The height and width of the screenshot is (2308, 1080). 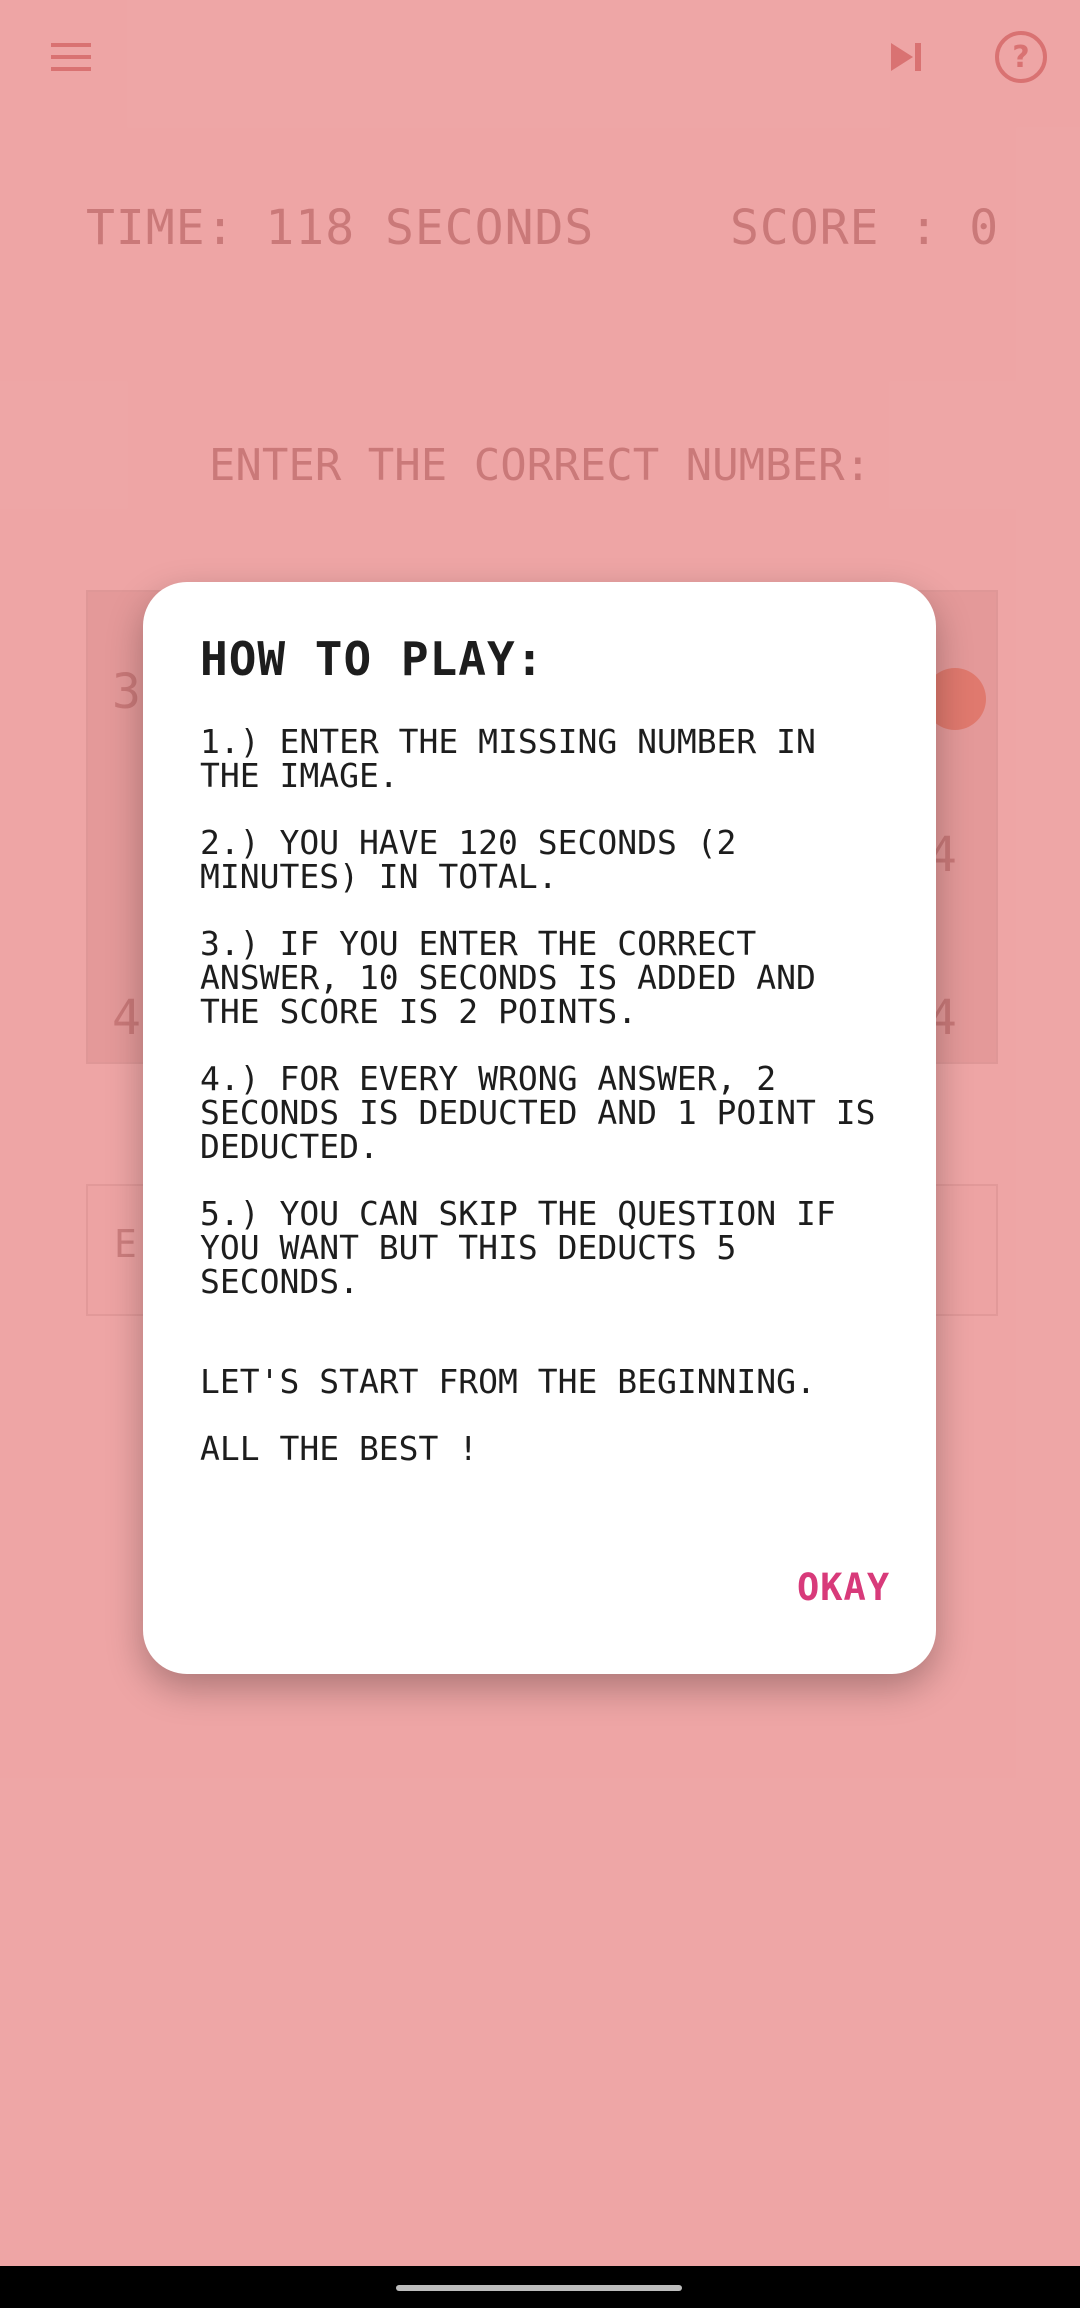 What do you see at coordinates (843, 1587) in the screenshot?
I see `okay-button: OKAY` at bounding box center [843, 1587].